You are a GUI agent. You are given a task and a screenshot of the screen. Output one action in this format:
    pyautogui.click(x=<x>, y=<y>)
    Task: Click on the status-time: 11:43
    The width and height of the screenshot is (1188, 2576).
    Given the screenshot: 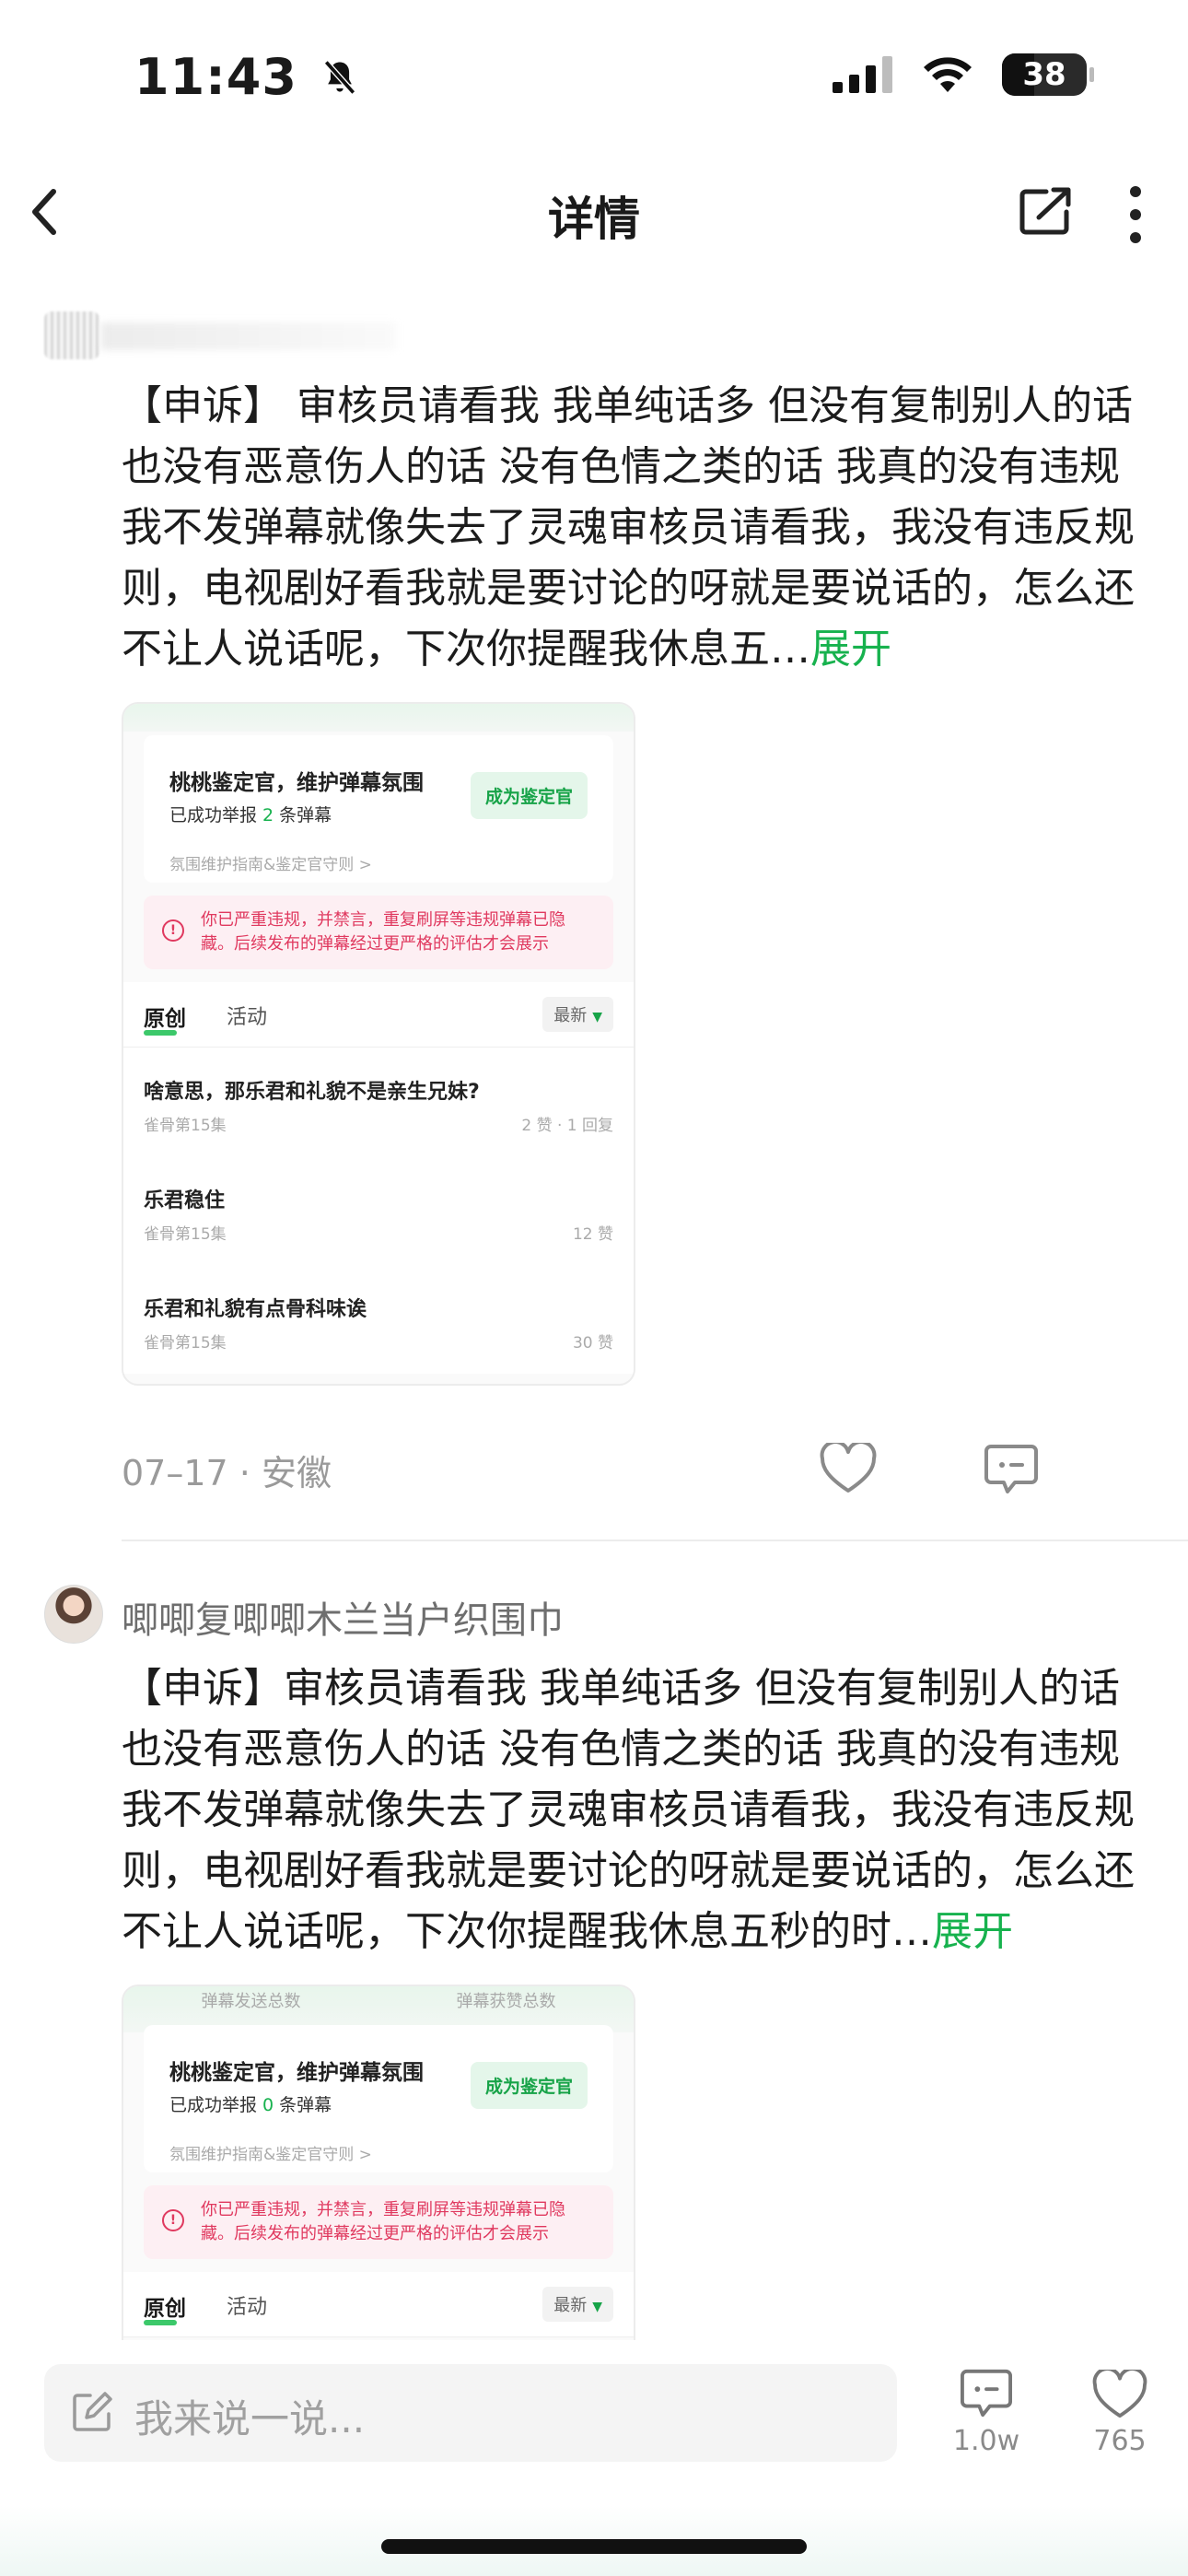 What is the action you would take?
    pyautogui.click(x=247, y=77)
    